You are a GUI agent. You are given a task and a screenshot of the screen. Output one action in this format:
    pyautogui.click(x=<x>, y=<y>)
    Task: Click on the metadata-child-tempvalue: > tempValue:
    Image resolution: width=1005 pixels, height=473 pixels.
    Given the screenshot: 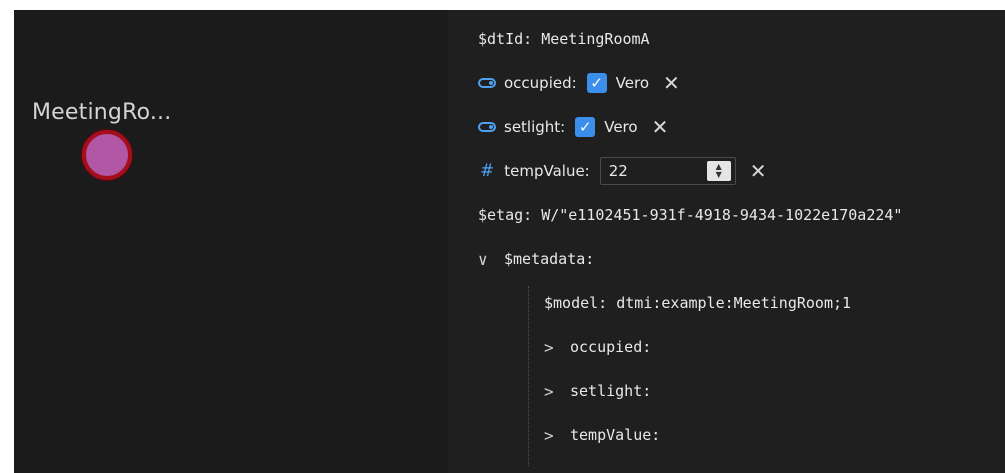 What is the action you would take?
    pyautogui.click(x=602, y=435)
    